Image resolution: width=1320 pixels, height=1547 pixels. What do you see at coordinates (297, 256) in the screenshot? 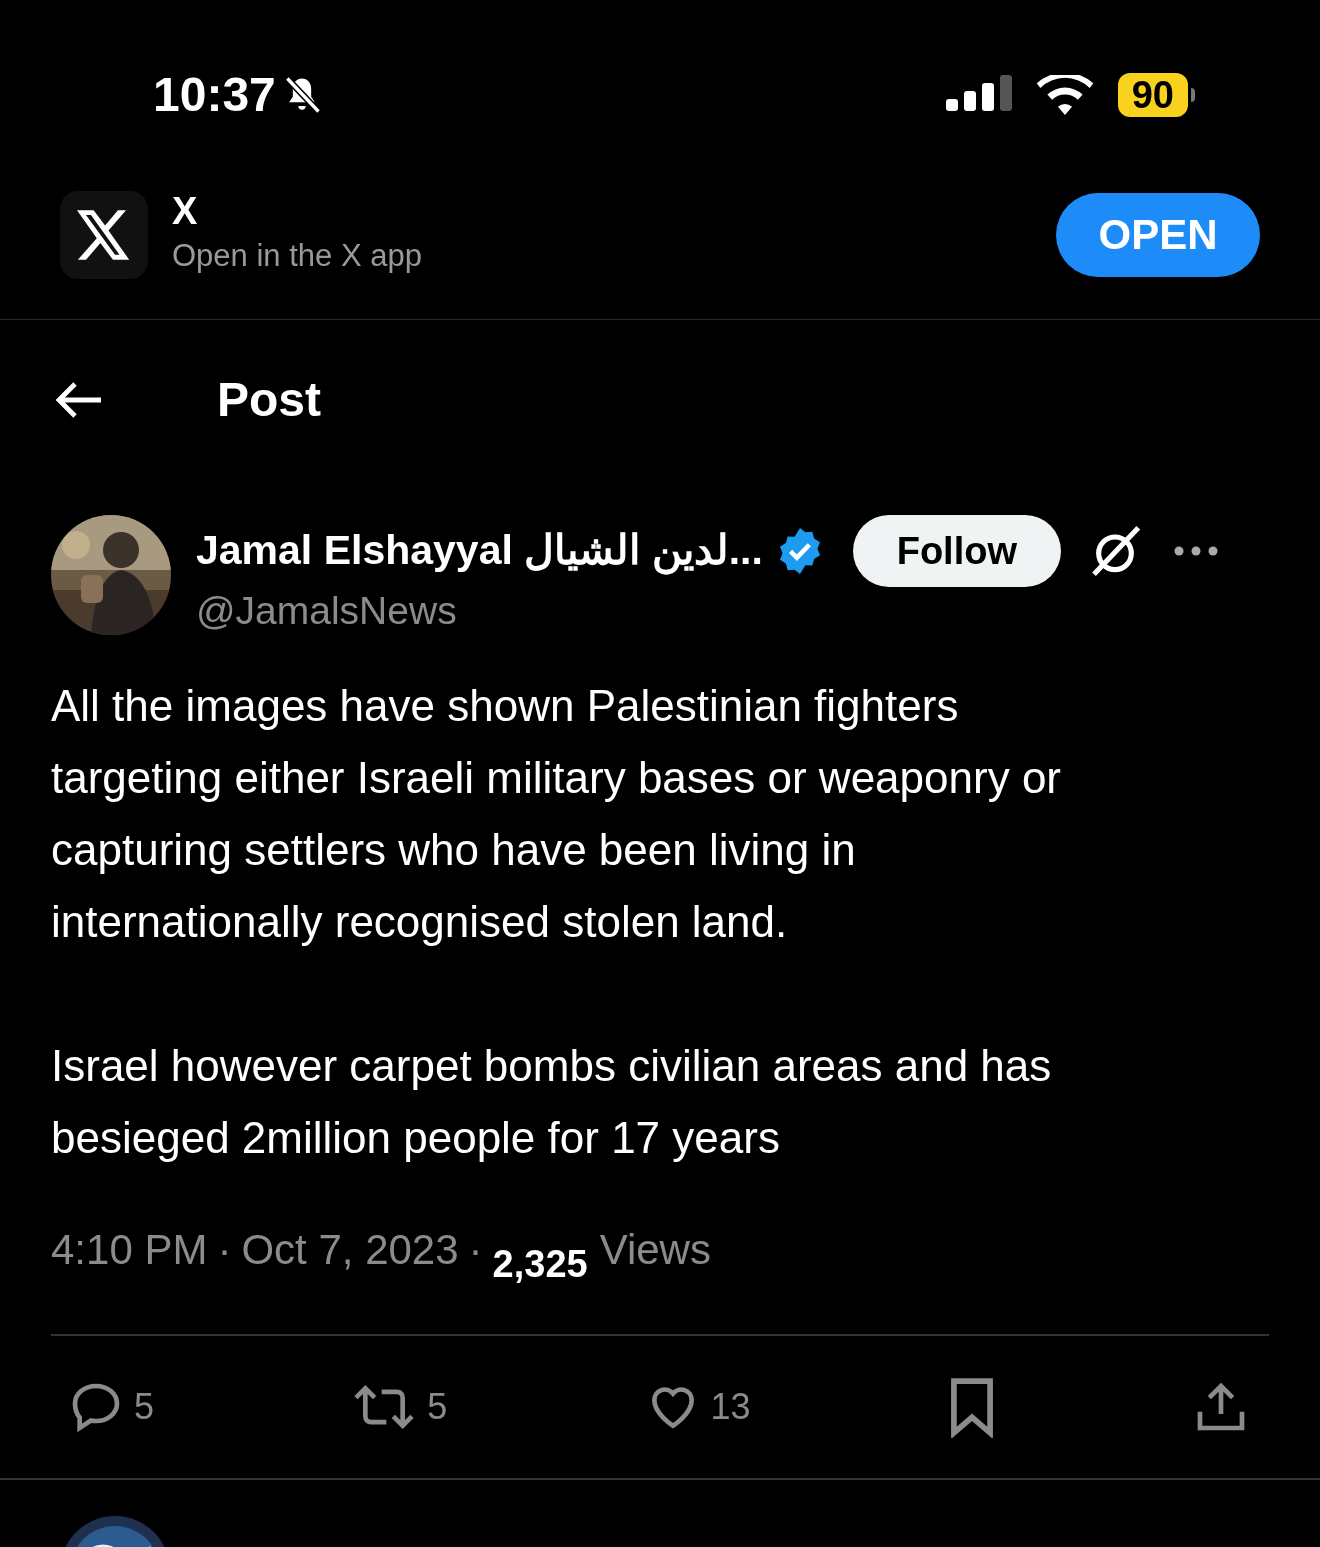
I see `app-subtitle: Open in the X app` at bounding box center [297, 256].